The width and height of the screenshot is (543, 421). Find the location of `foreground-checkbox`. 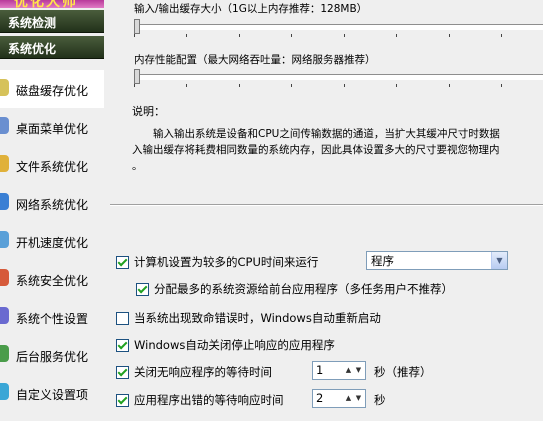

foreground-checkbox is located at coordinates (142, 289).